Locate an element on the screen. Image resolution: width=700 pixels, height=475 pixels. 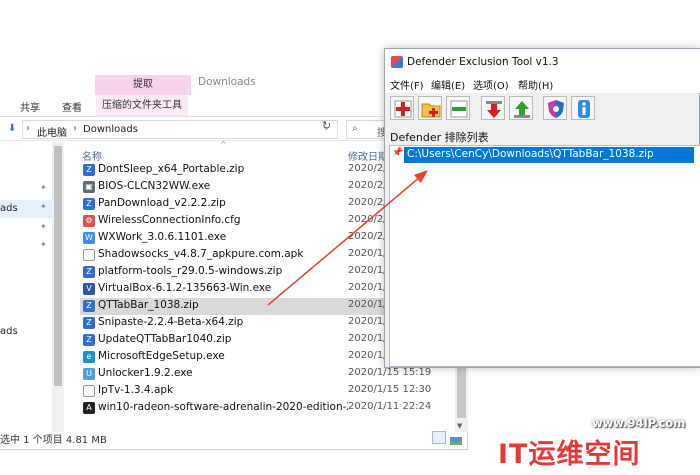
annotation-arrow is located at coordinates (347, 238).